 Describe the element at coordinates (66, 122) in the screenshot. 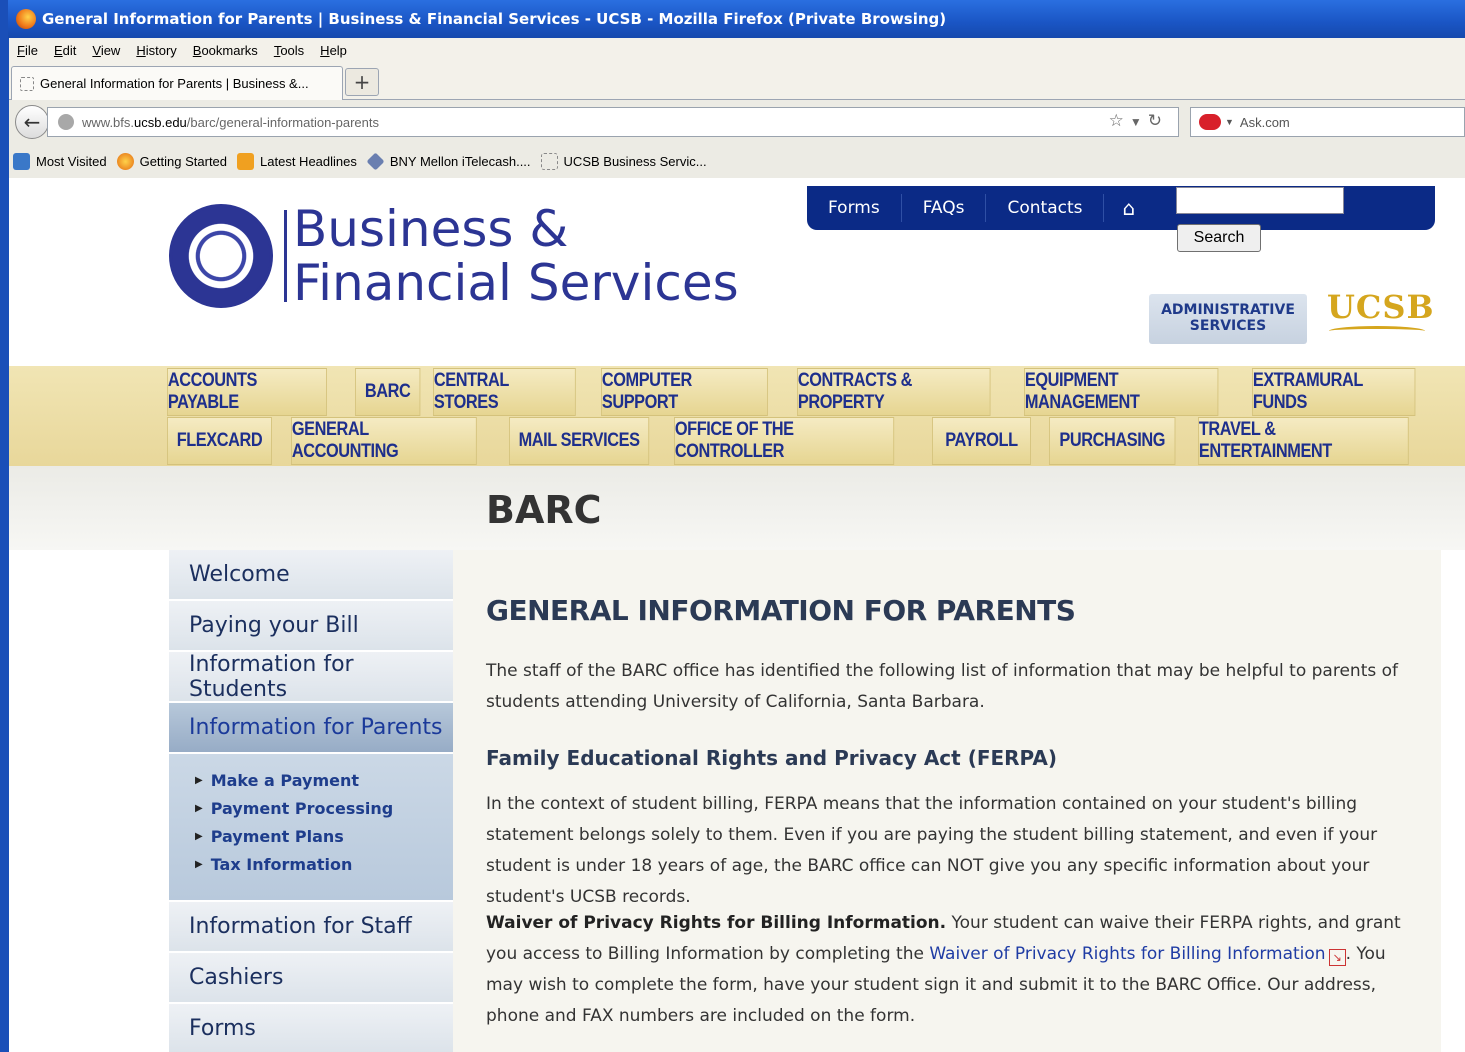

I see `globe-icon` at that location.